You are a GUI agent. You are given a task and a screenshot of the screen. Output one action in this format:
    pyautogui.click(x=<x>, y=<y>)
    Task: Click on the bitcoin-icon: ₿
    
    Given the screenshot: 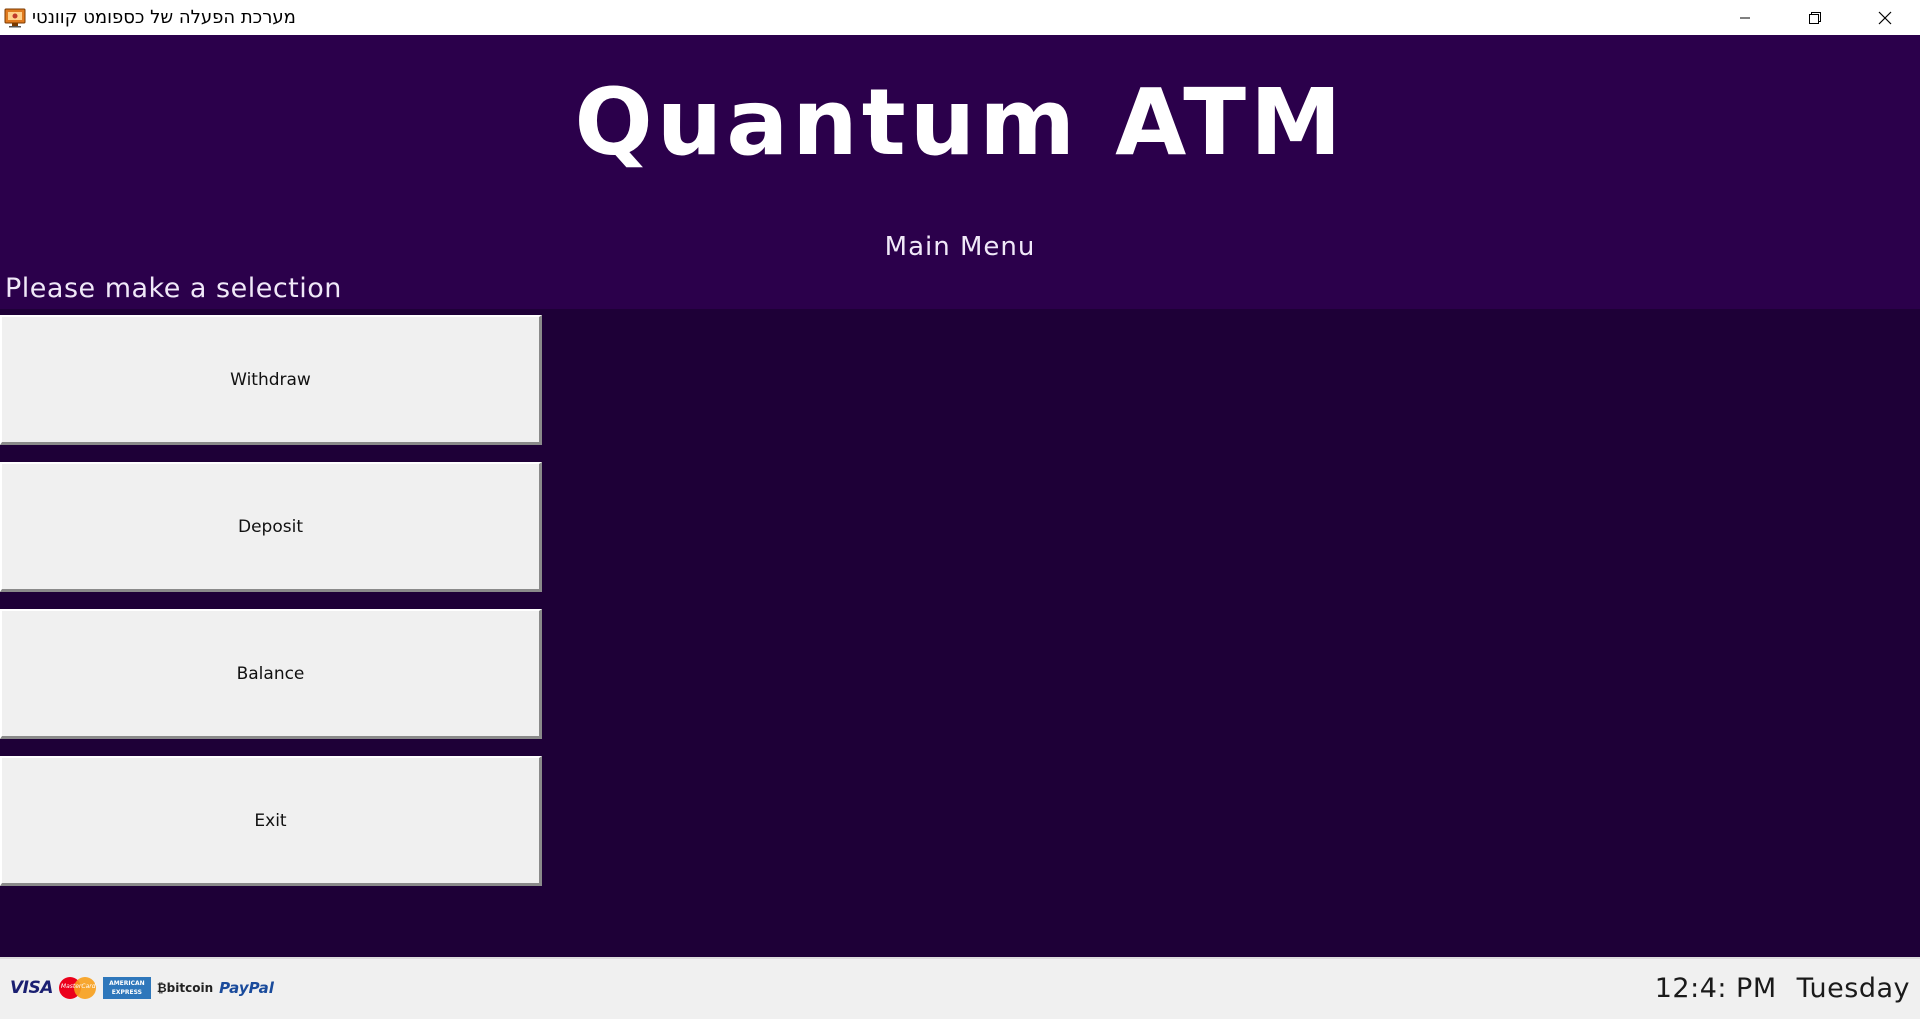 What is the action you would take?
    pyautogui.click(x=161, y=988)
    